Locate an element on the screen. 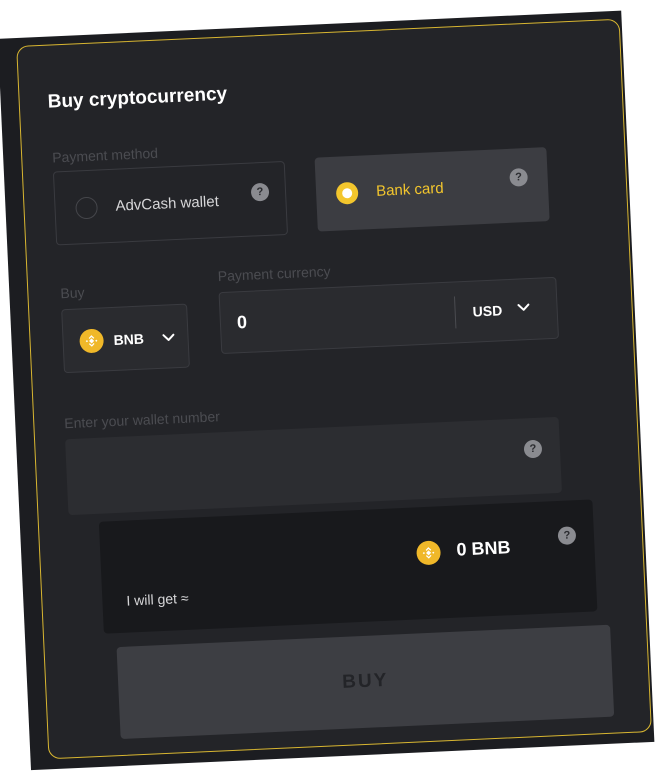 The image size is (668, 776). result-box: I will get ≈ 0 BNB ? is located at coordinates (348, 566).